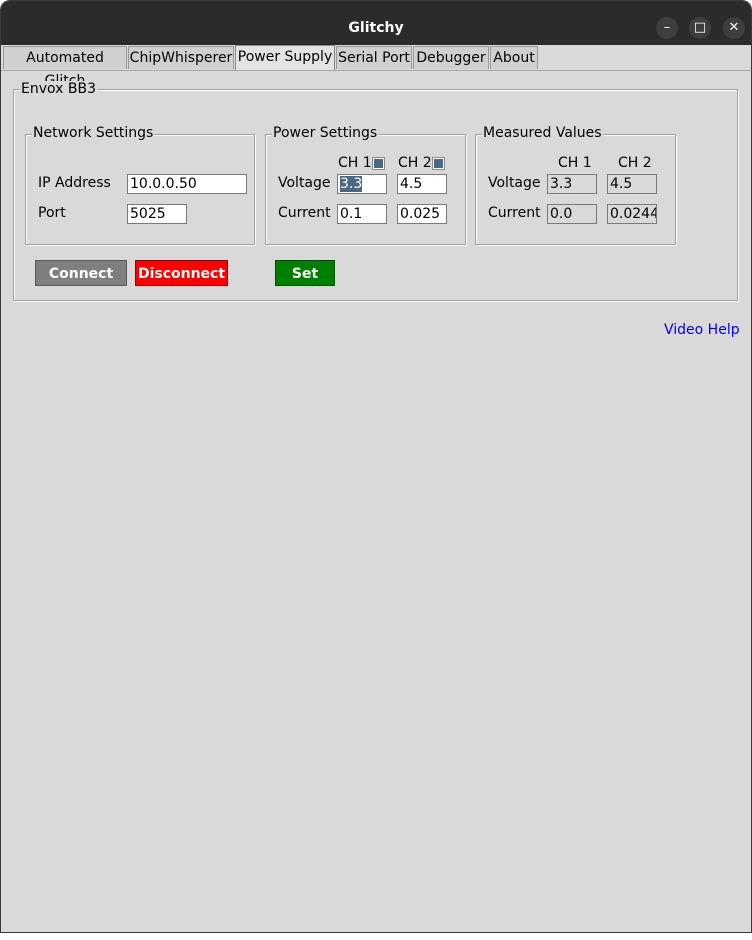 This screenshot has height=940, width=752. Describe the element at coordinates (187, 184) in the screenshot. I see `ip-address-input: 10.0.0.50` at that location.